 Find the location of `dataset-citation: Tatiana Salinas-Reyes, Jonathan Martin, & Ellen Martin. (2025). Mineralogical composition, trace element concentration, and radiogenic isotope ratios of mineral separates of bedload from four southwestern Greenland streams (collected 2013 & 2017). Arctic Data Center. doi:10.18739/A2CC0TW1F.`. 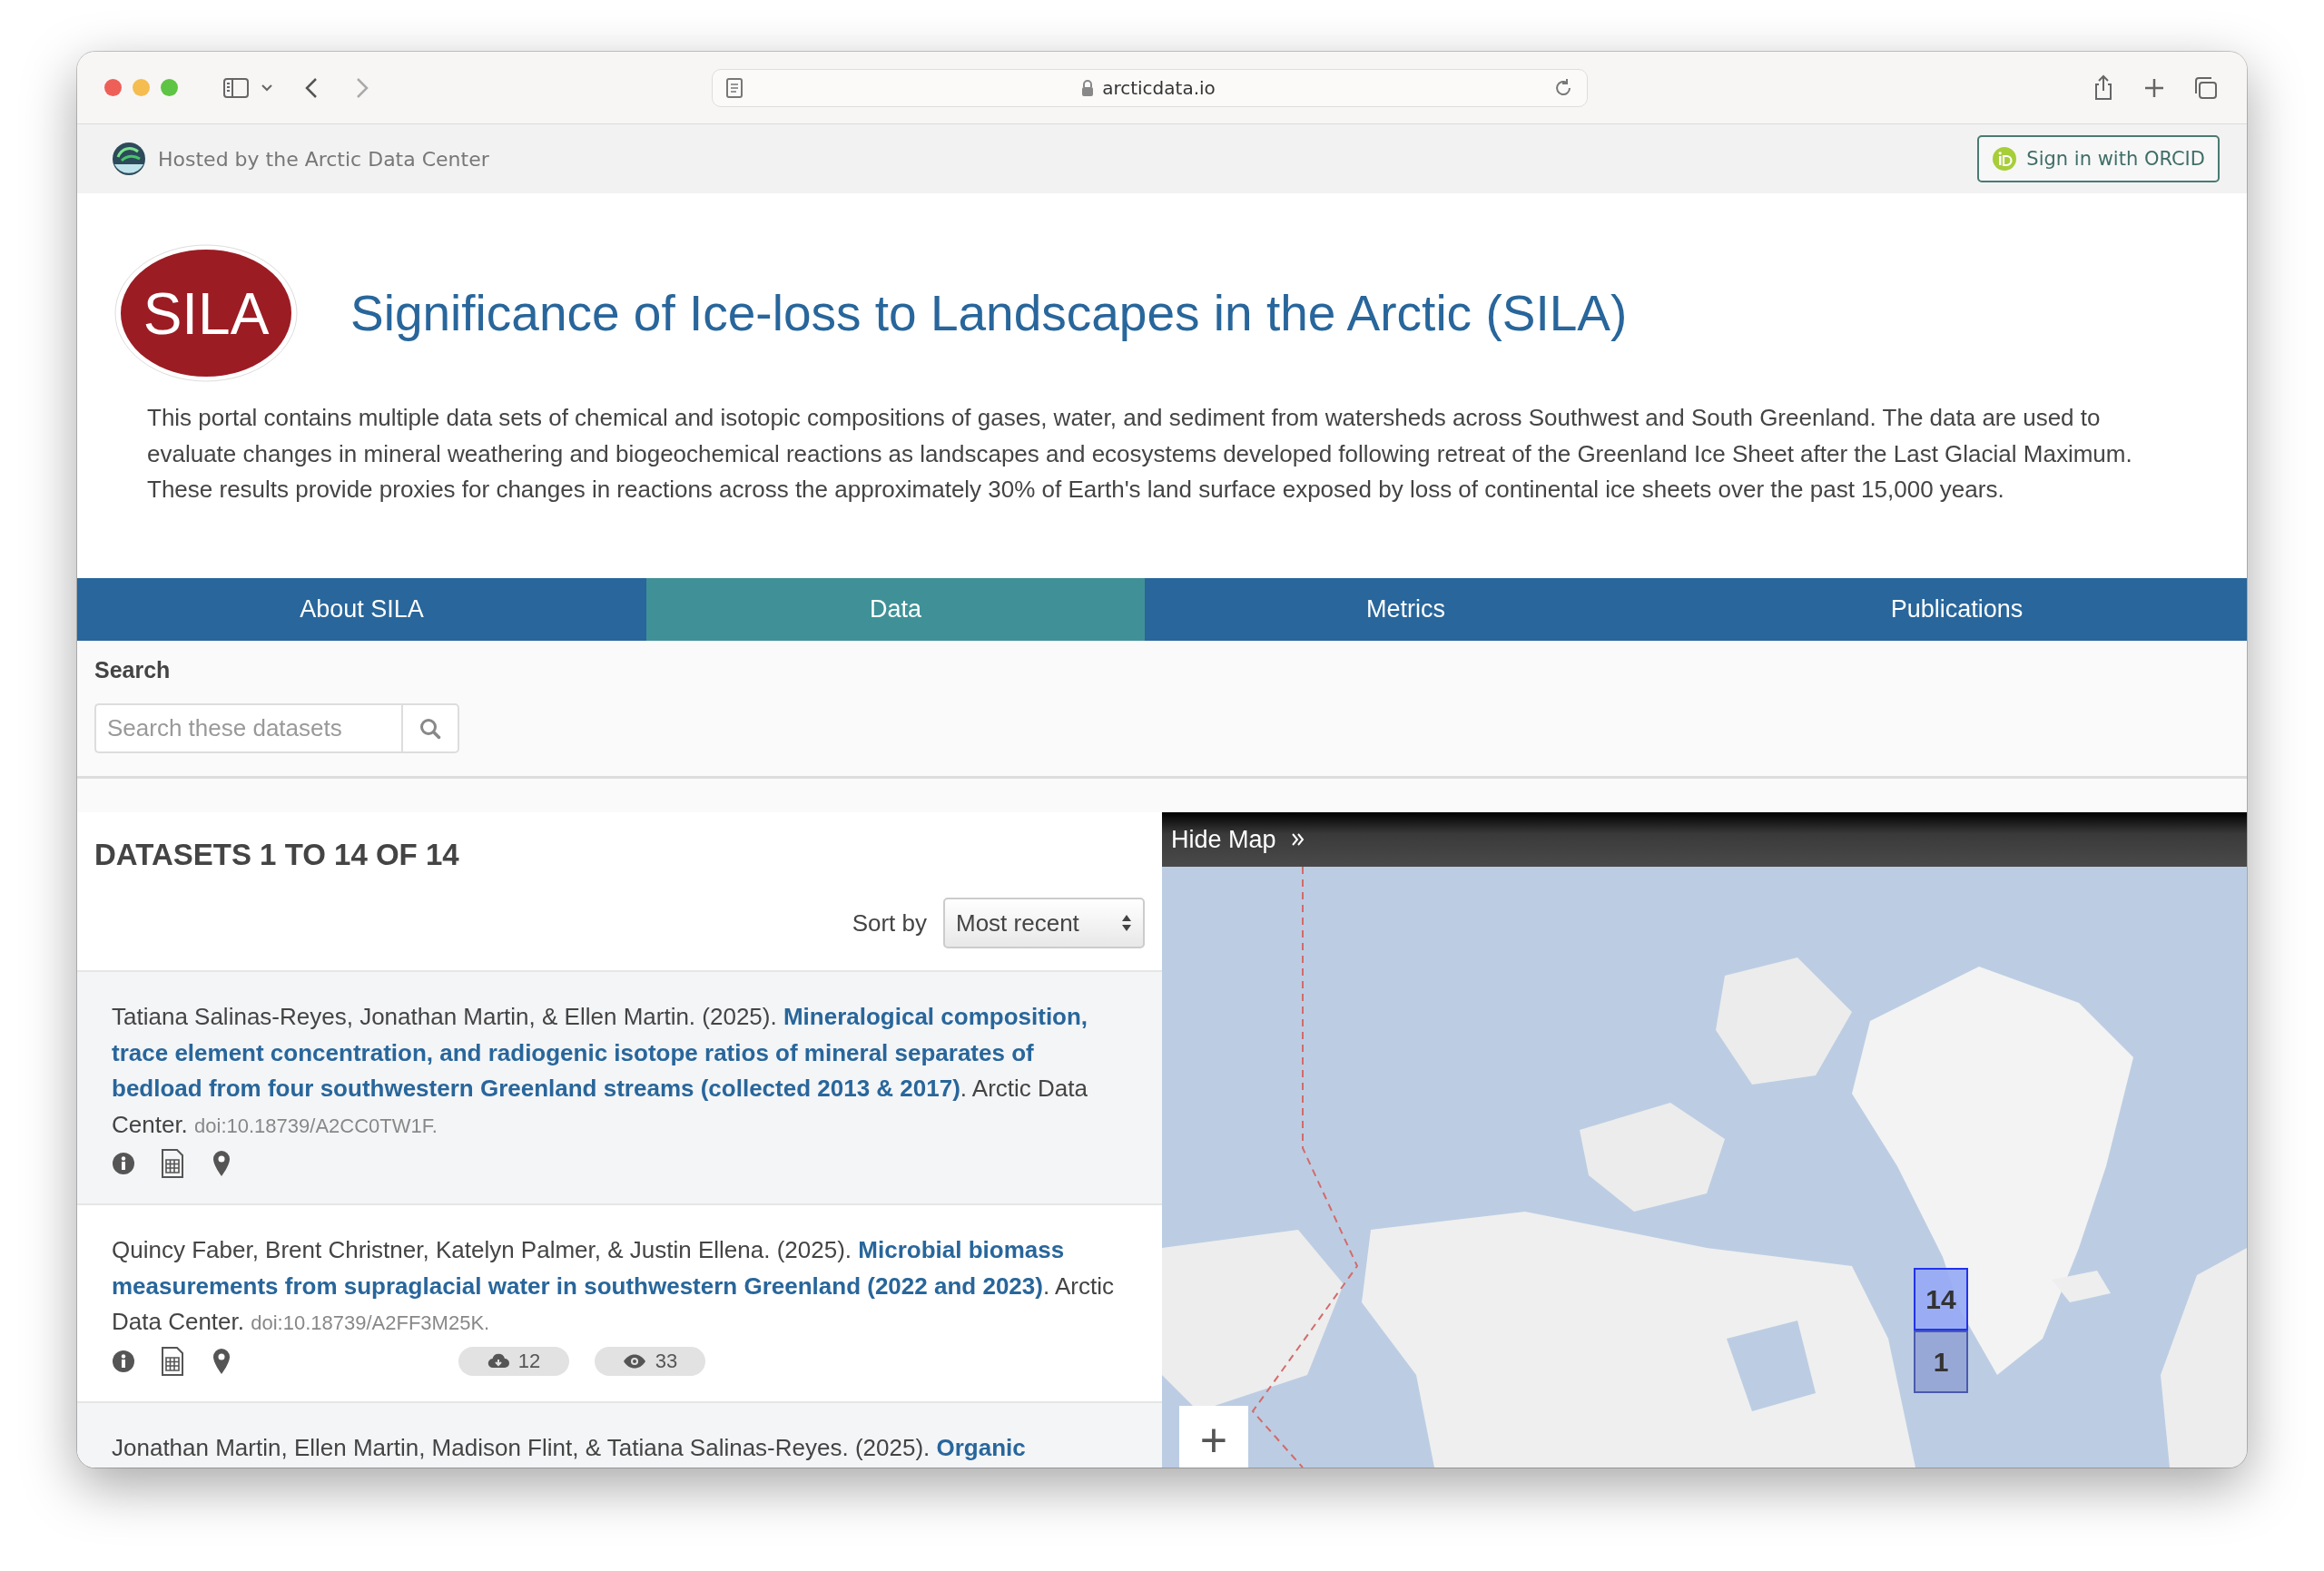

dataset-citation: Tatiana Salinas-Reyes, Jonathan Martin, & Ellen Martin. (2025). Mineralogical composition, trace element concentration, and radiogenic isotope ratios of mineral separates of bedload from four southwestern Greenland streams (collected 2013 & 2017). Arctic Data Center. doi:10.18739/A2CC0TW1F. is located at coordinates (600, 1071).